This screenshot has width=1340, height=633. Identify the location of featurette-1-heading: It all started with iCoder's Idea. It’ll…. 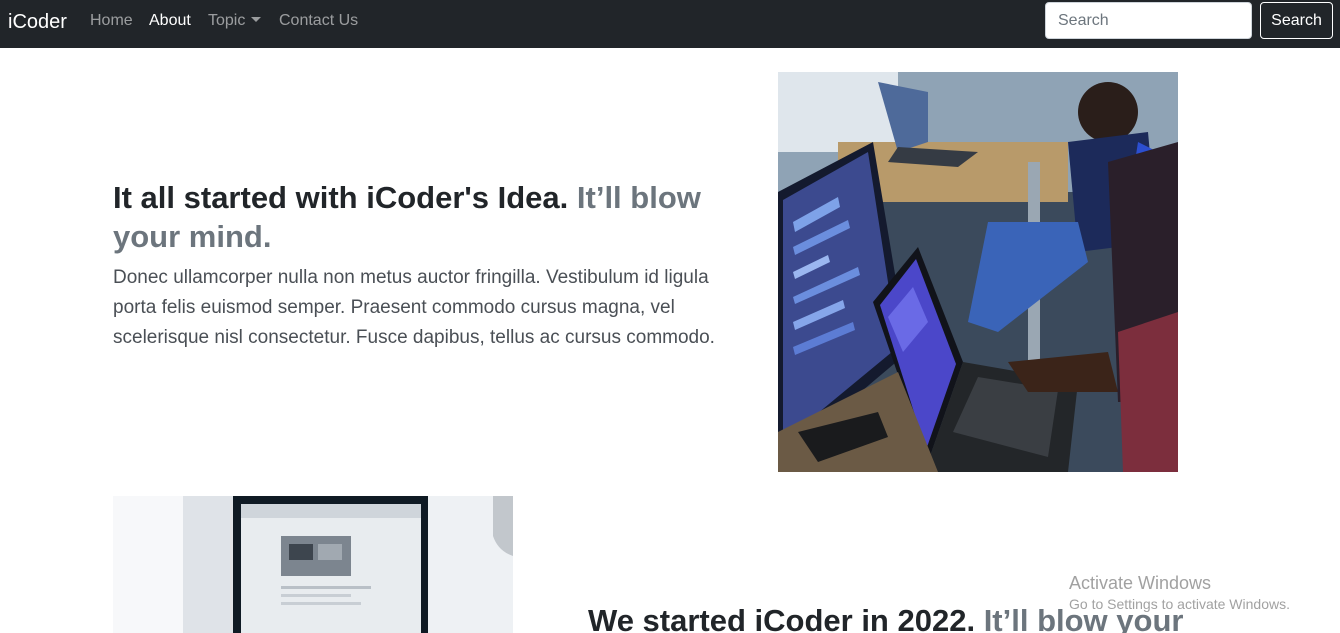
(423, 217).